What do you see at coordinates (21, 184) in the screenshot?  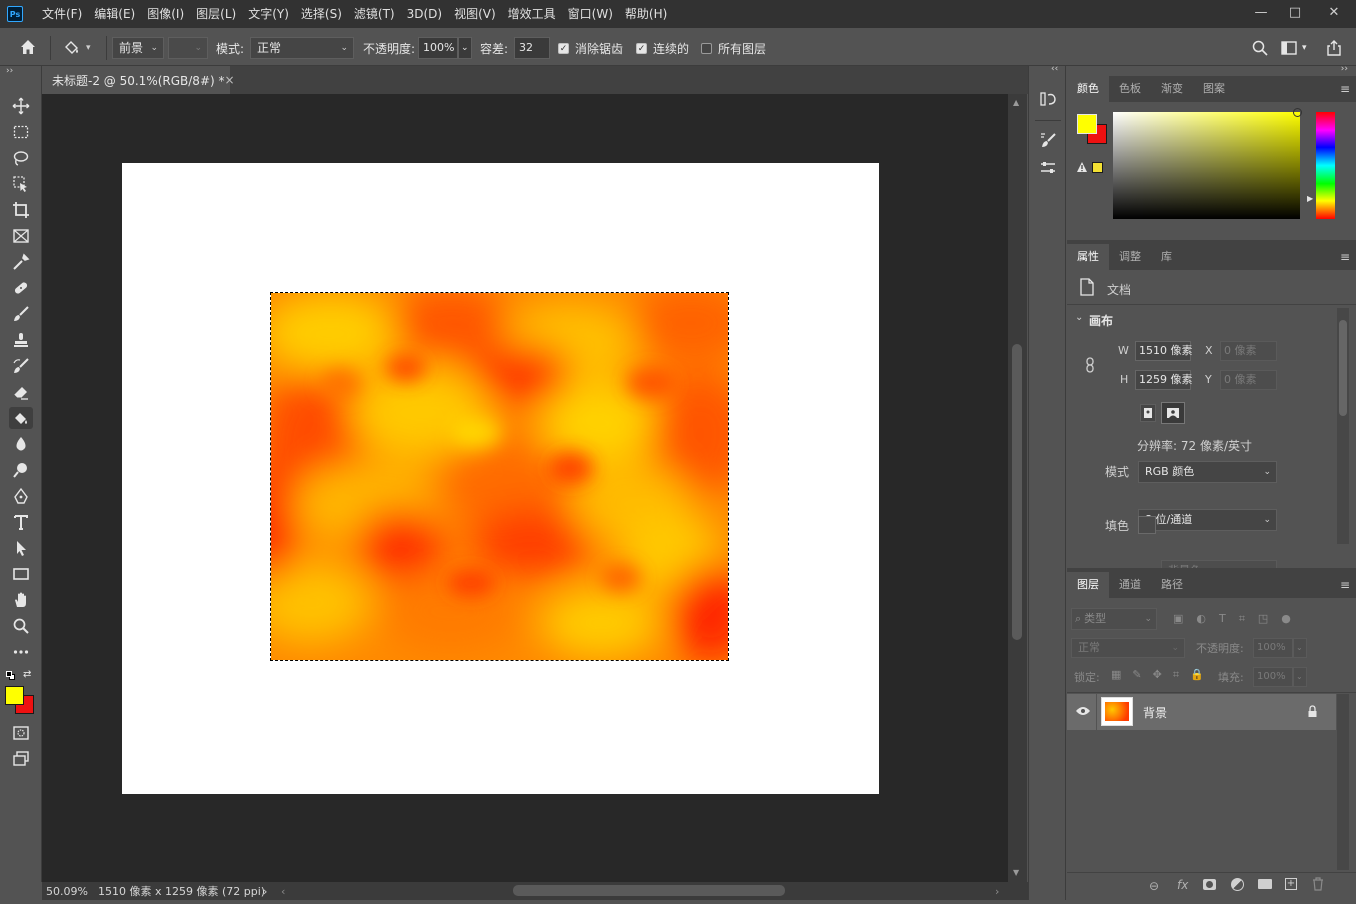 I see `object-selection-tool-icon` at bounding box center [21, 184].